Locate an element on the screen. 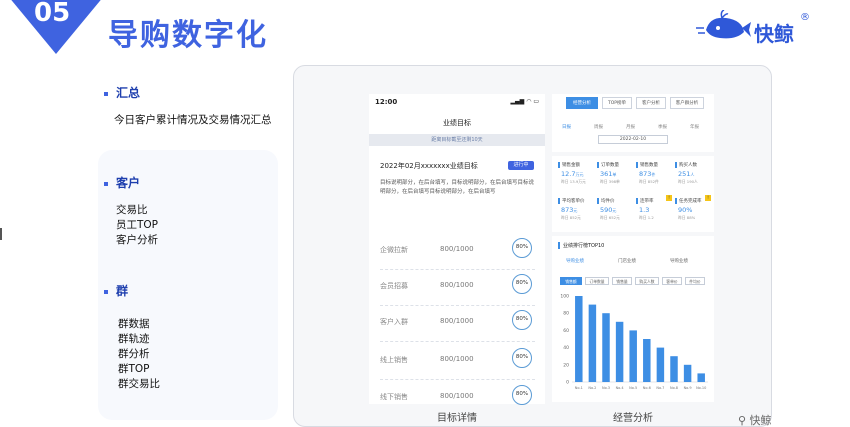  tab-business: 经营分析 is located at coordinates (582, 103).